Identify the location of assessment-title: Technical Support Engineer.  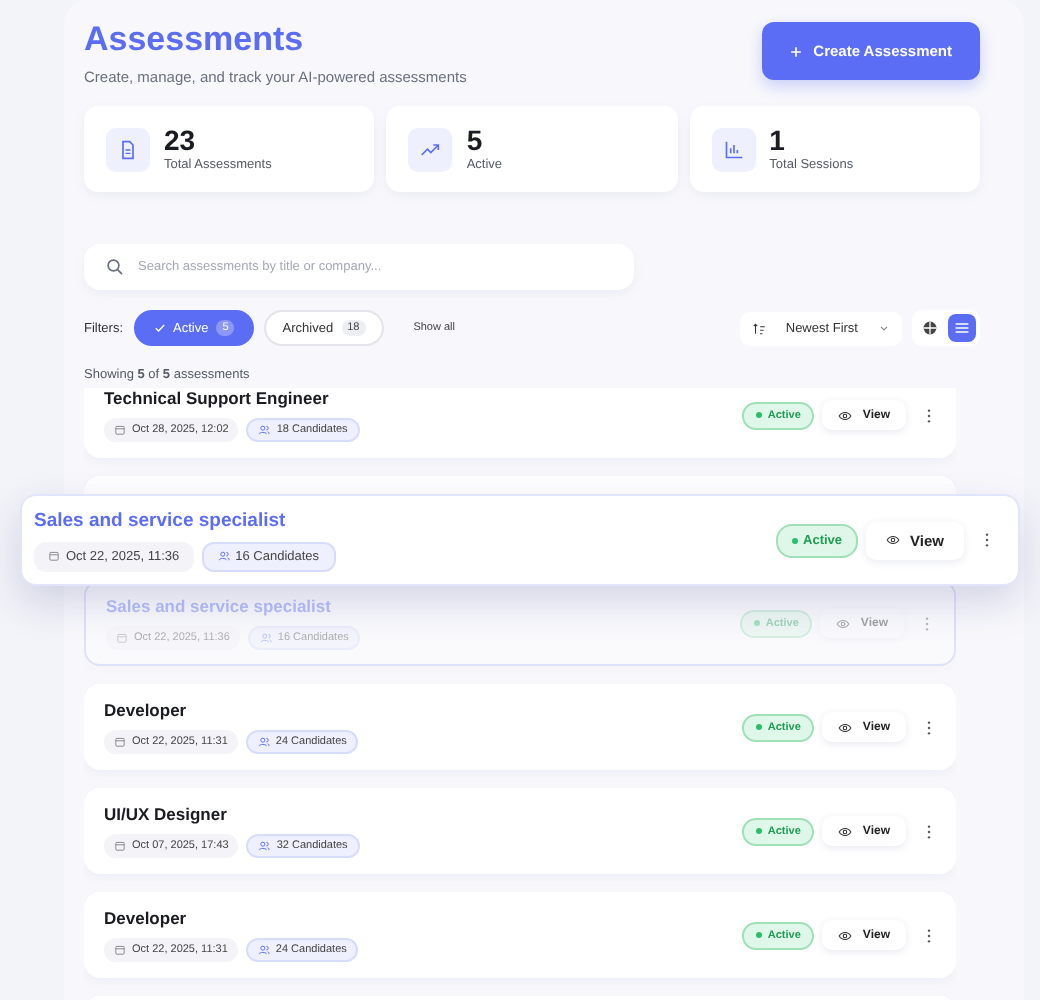
(232, 398).